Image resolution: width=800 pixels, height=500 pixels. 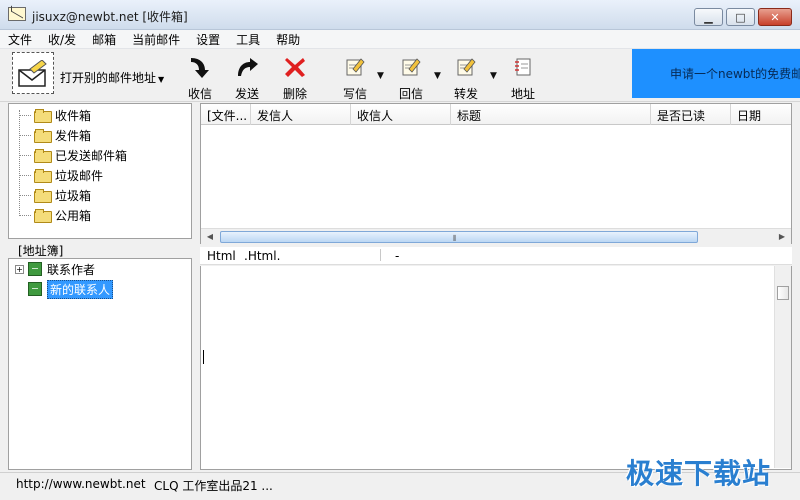 I want to click on send-arrow-icon, so click(x=248, y=67).